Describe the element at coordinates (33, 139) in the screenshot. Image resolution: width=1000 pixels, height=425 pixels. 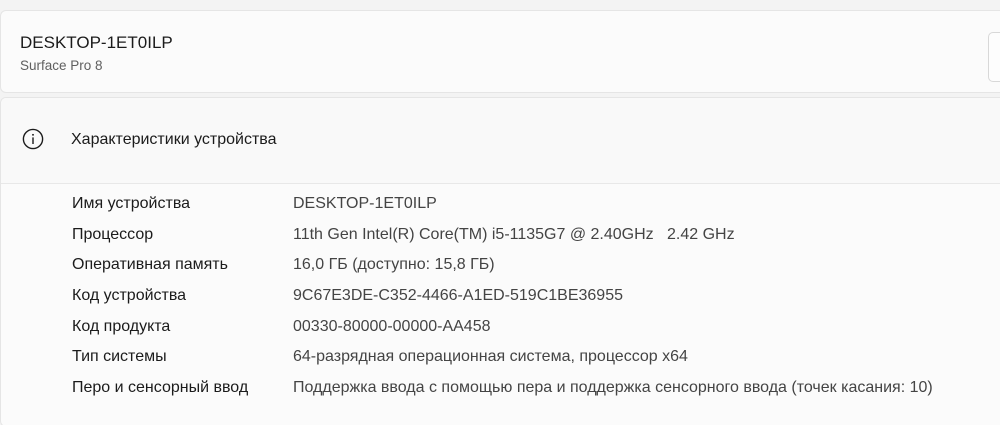
I see `info-icon` at that location.